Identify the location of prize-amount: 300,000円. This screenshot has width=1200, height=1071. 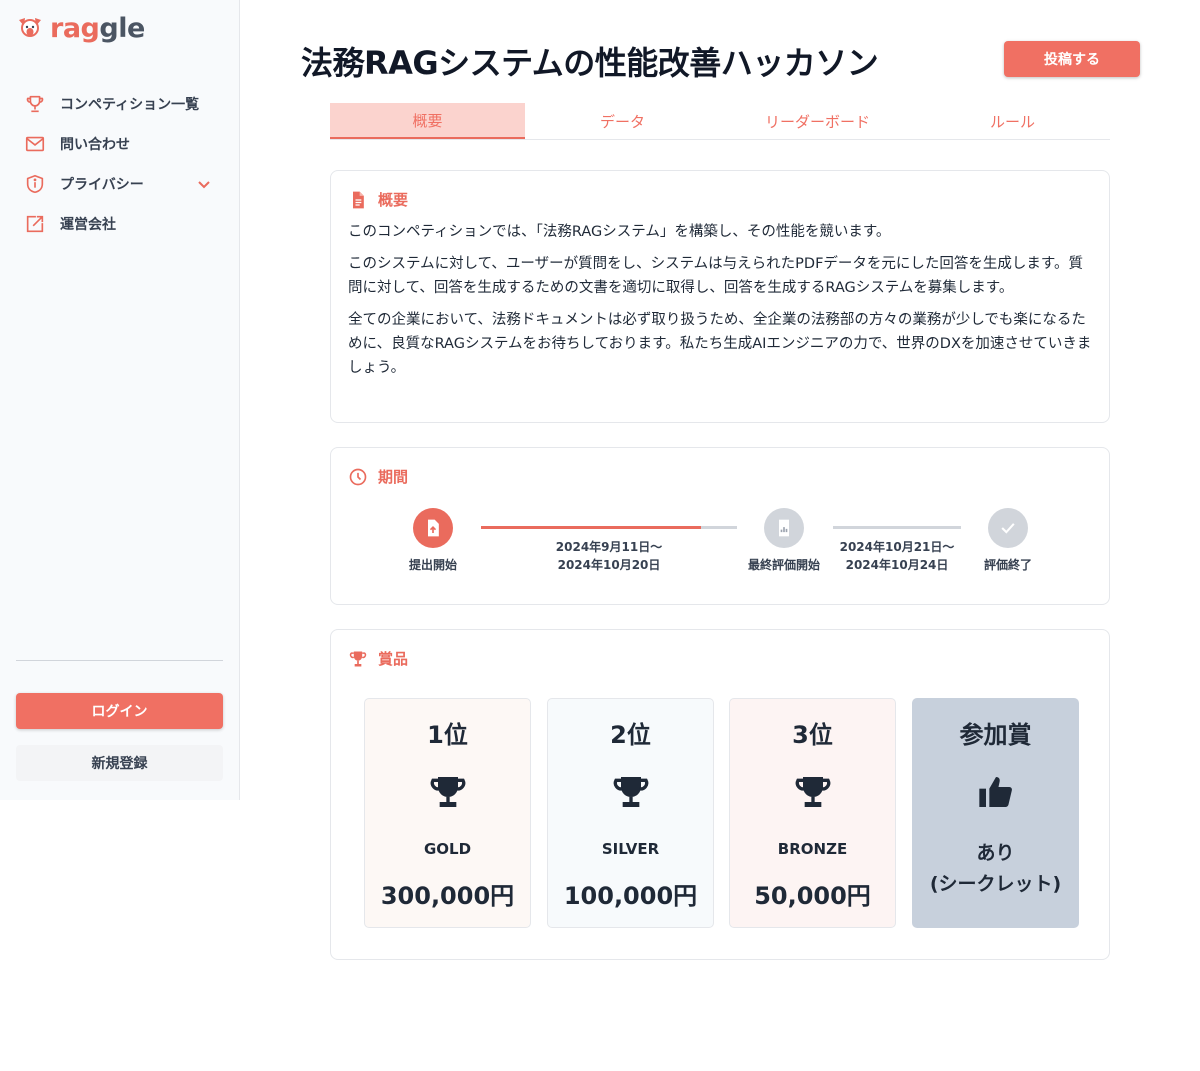
(447, 896).